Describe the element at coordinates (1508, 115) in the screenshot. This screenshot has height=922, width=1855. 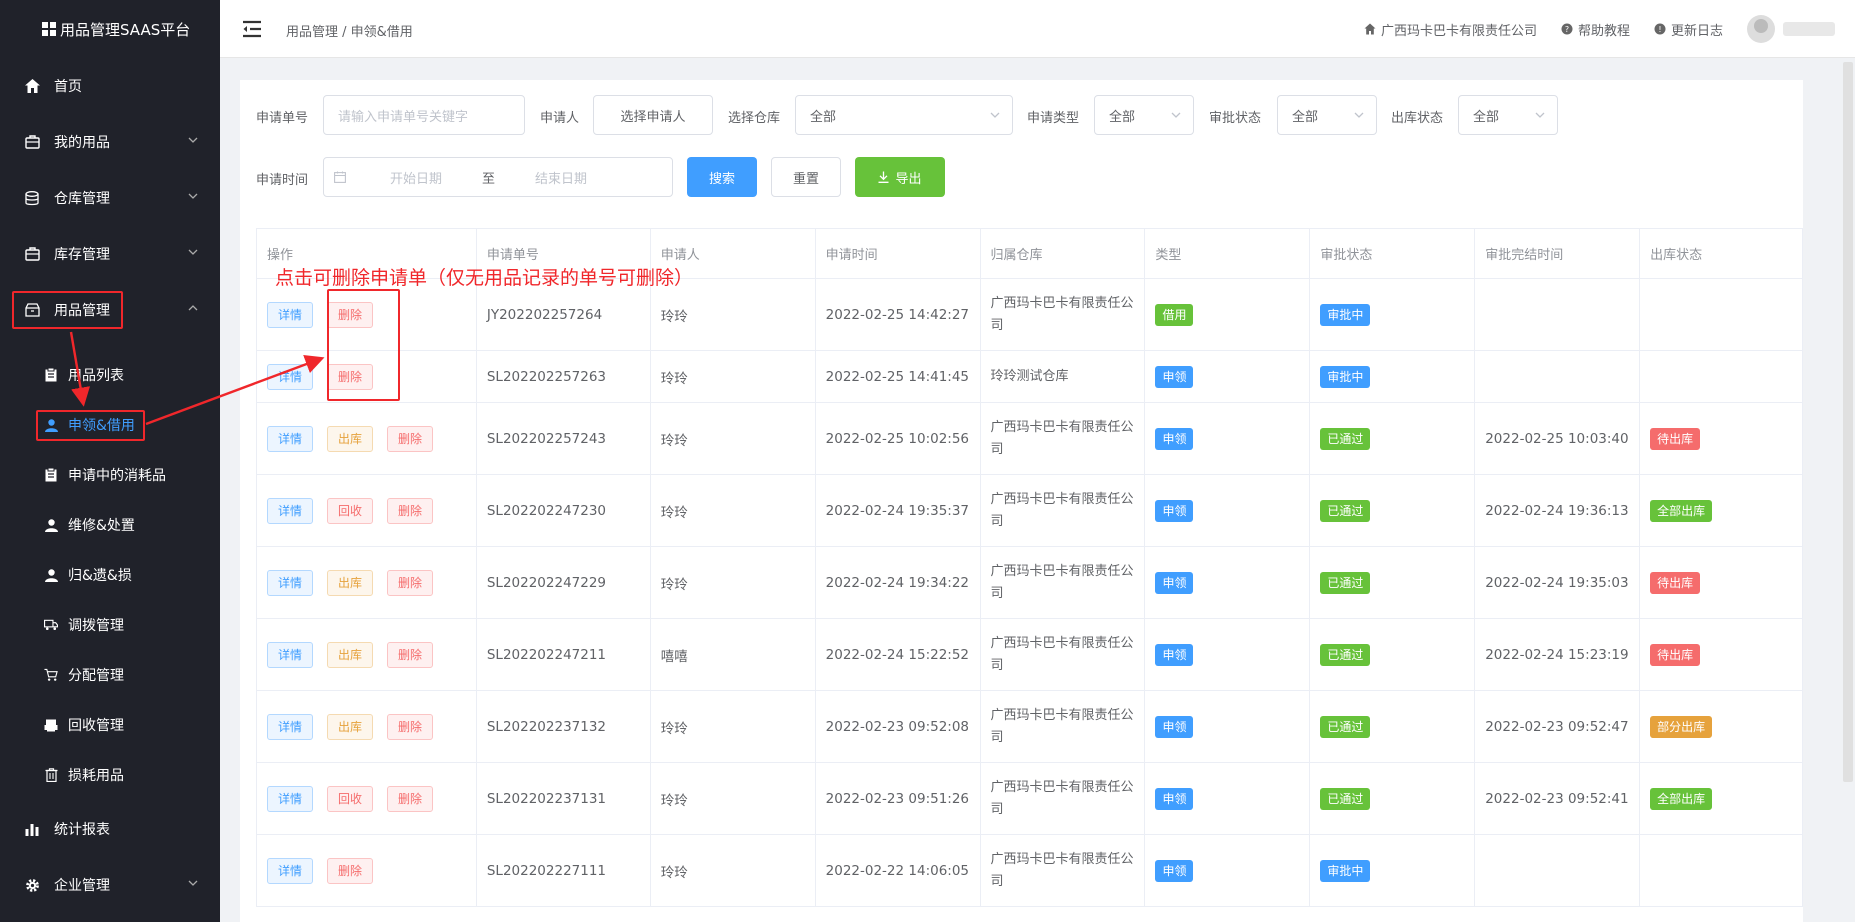
I see `outbound-status-select: 全部` at that location.